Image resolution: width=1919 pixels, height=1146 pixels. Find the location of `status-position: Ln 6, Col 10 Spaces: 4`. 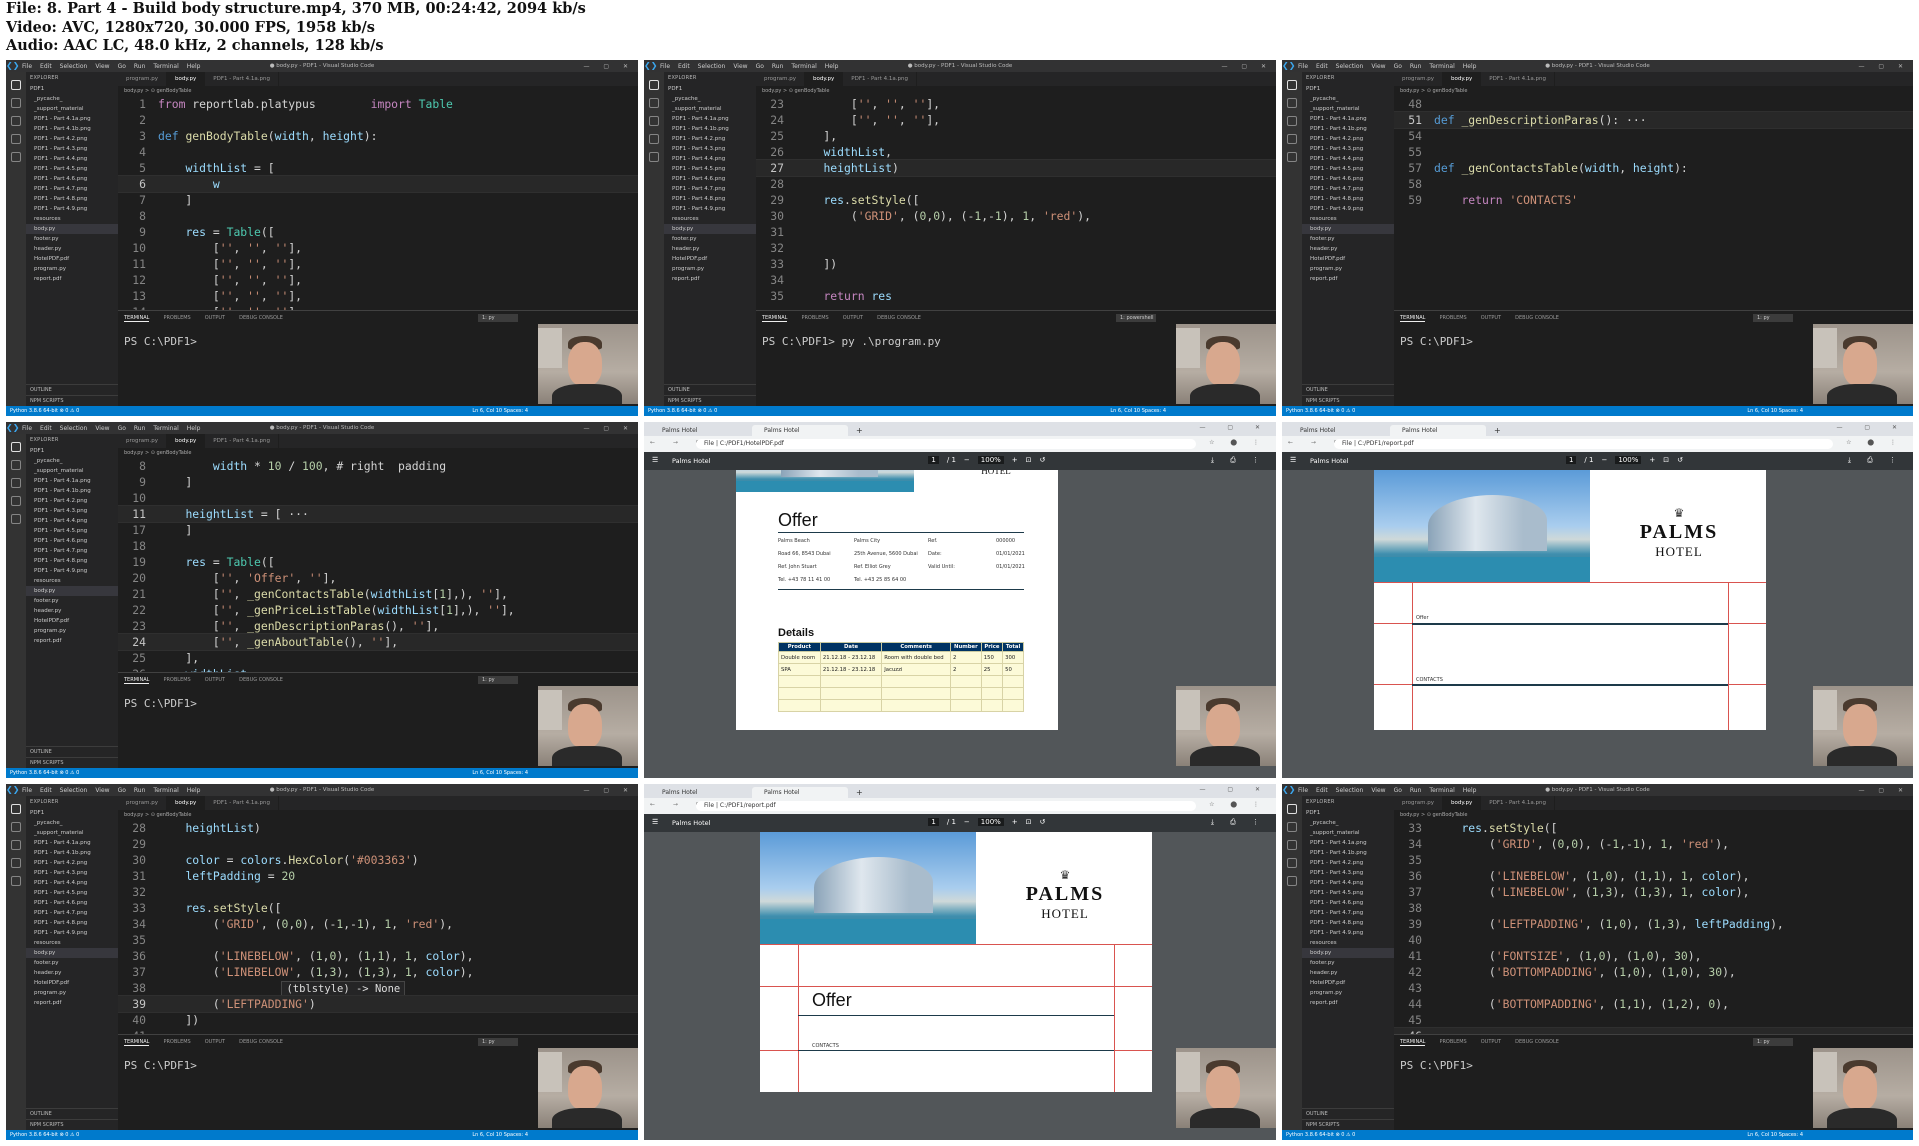

status-position: Ln 6, Col 10 Spaces: 4 is located at coordinates (1775, 1135).